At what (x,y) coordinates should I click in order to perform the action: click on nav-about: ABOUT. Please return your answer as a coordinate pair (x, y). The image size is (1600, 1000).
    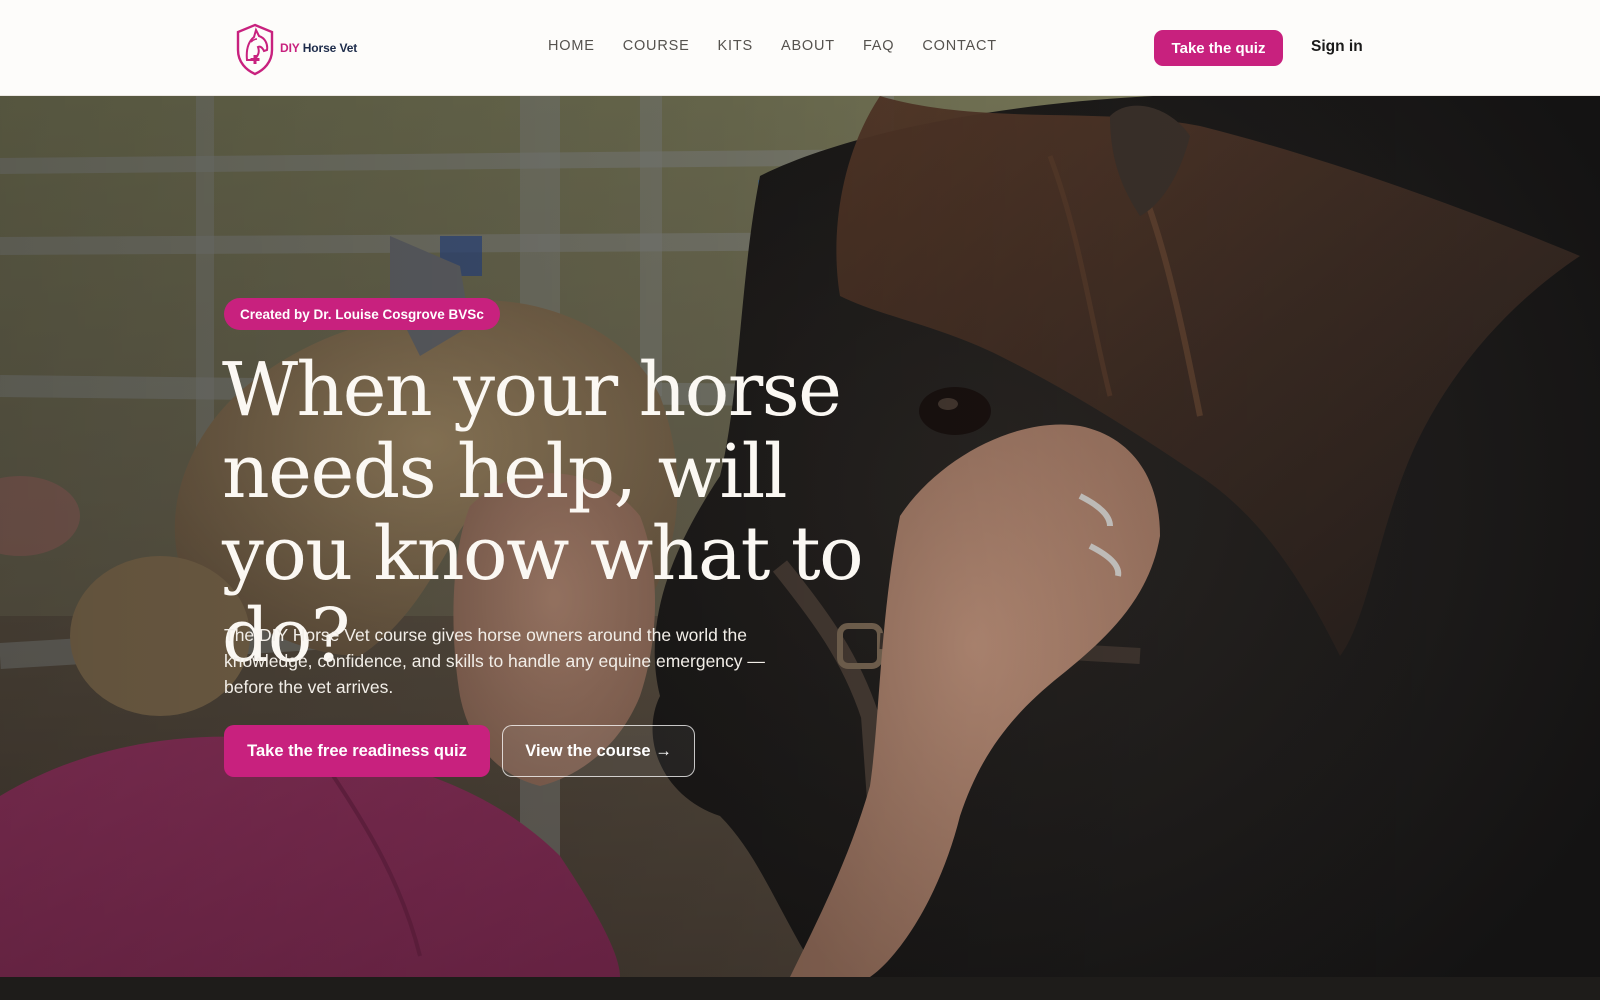
    Looking at the image, I should click on (808, 46).